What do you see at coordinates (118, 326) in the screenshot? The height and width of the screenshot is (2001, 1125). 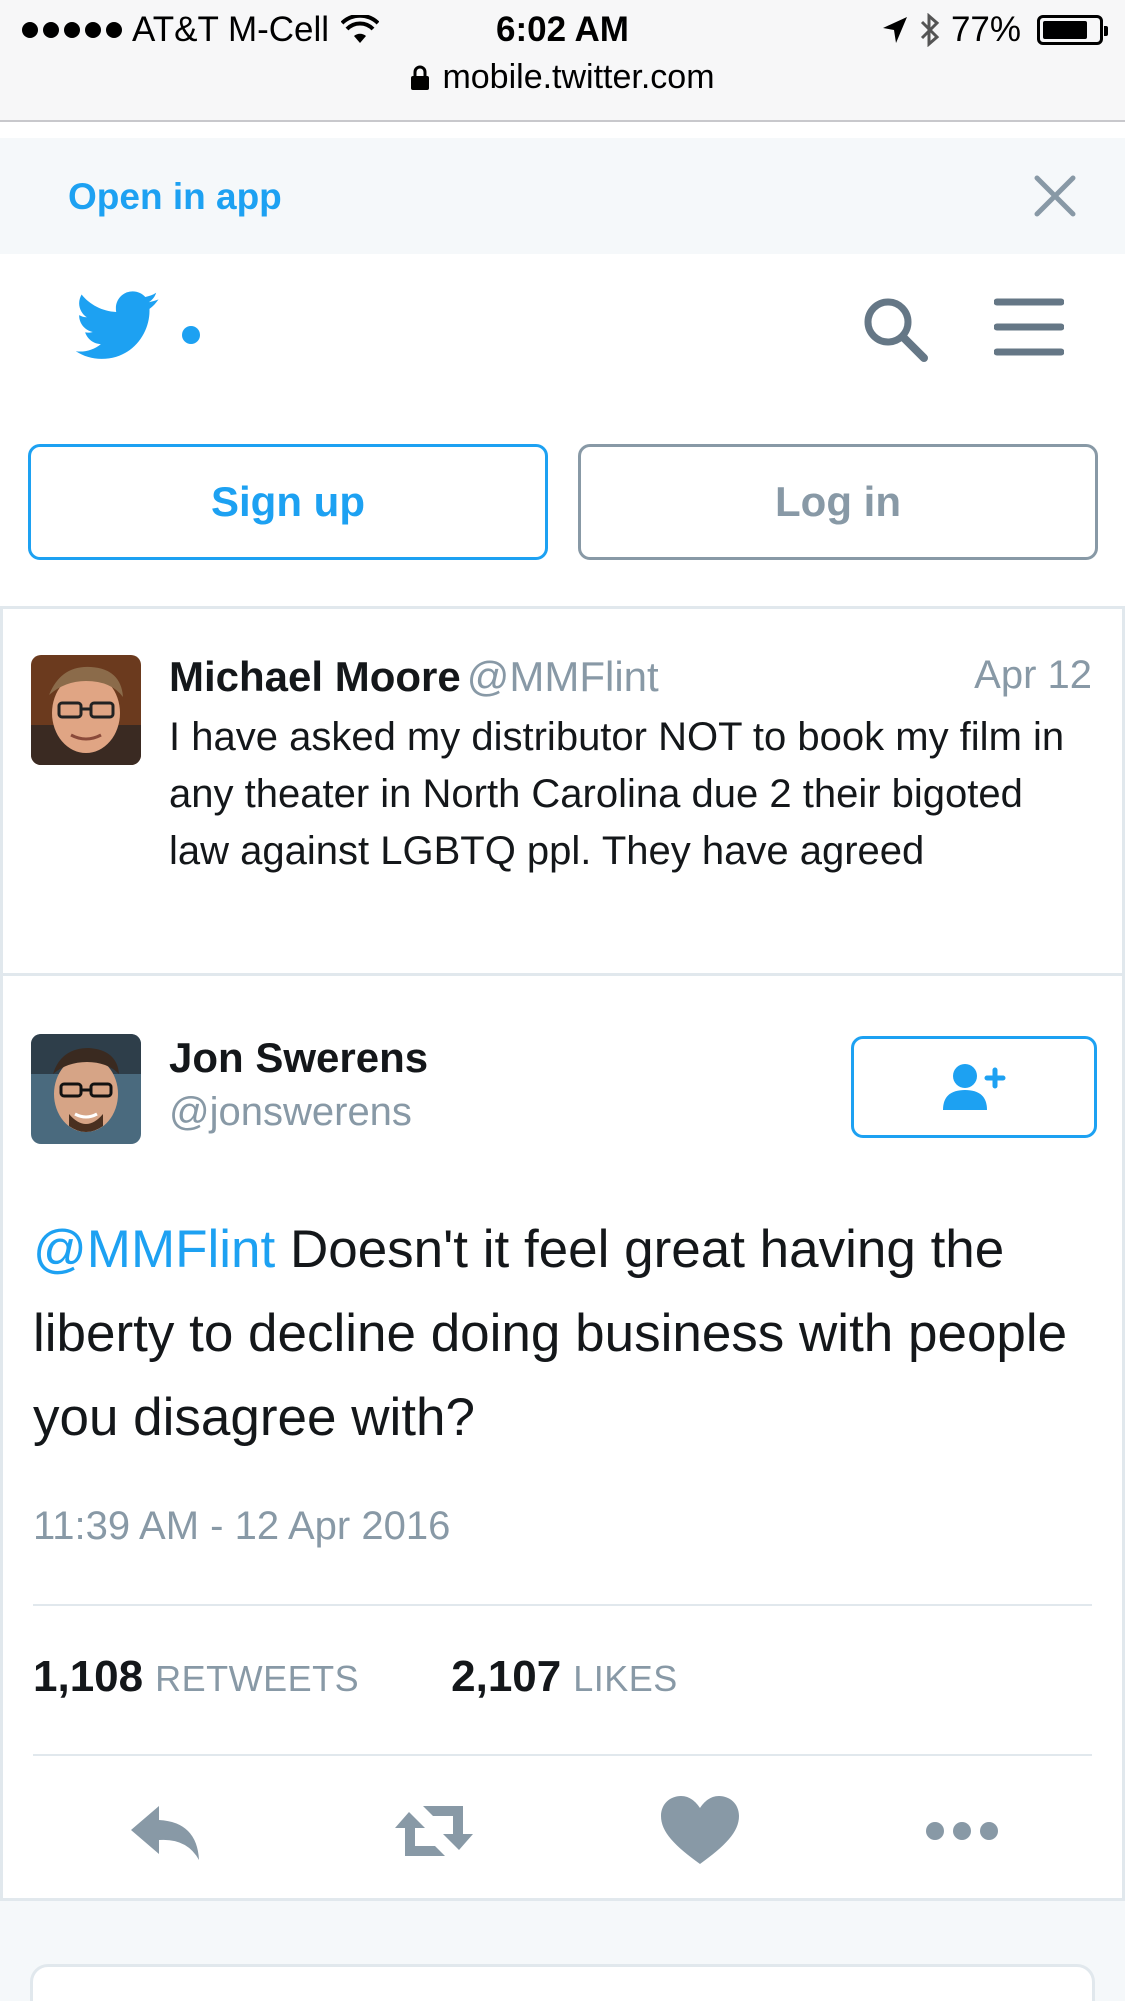 I see `twitter-bird-icon` at bounding box center [118, 326].